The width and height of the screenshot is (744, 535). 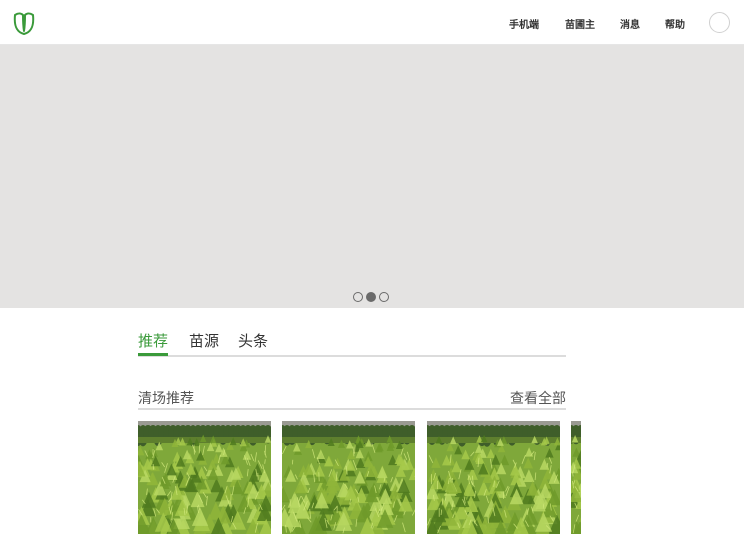 I want to click on nav-mobile: 手机端, so click(x=524, y=23).